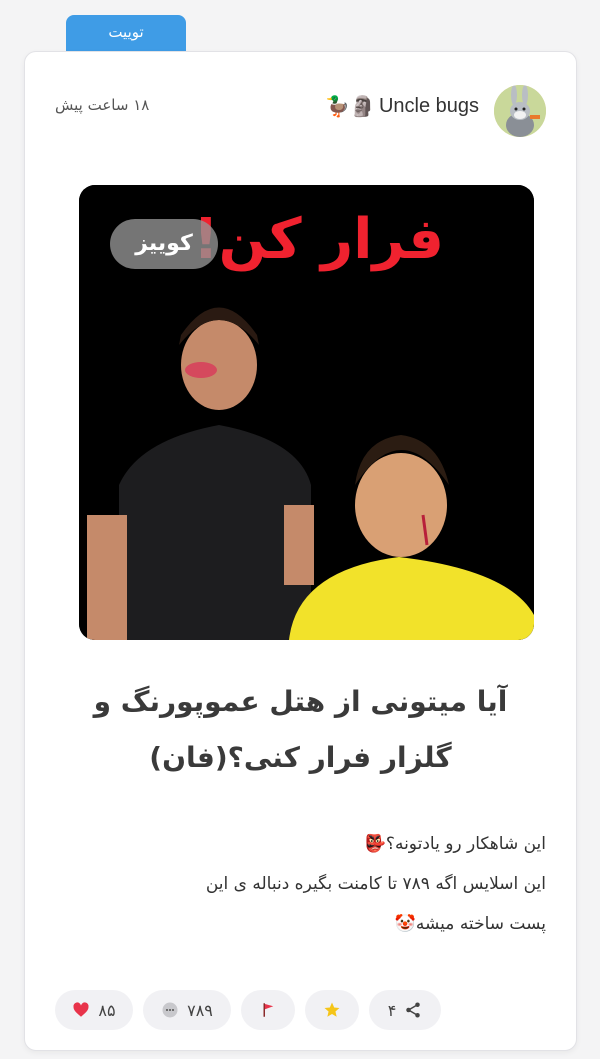 This screenshot has height=1059, width=600. I want to click on headline-line-2: گلزار فرار کنی؟(فان), so click(300, 757).